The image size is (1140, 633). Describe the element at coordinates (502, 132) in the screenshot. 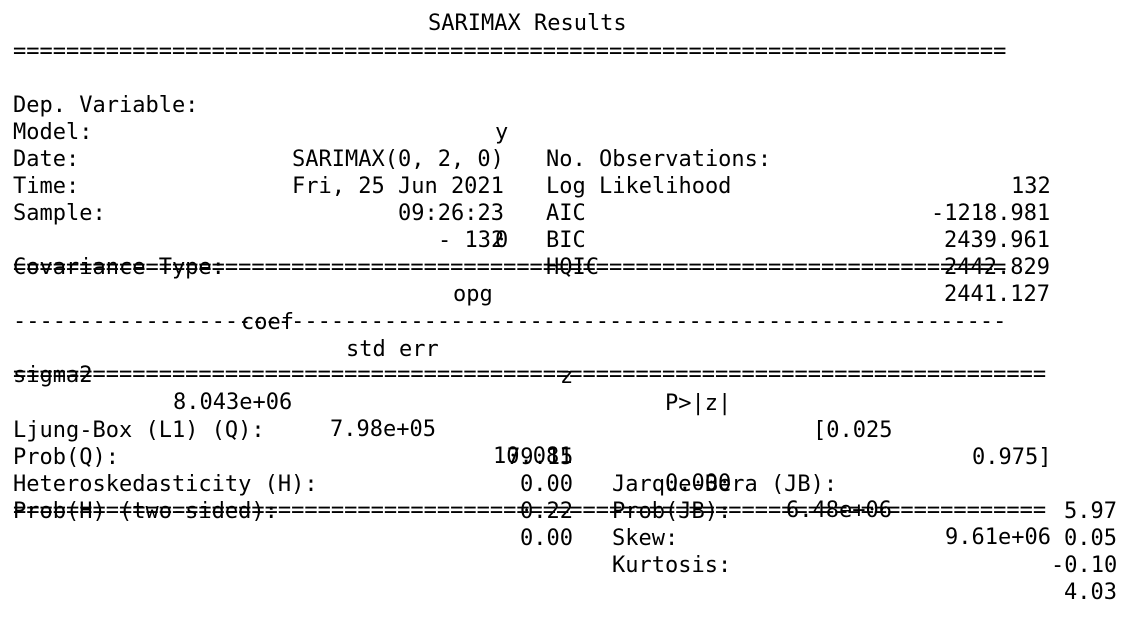

I see `dep-variable-value: y` at that location.